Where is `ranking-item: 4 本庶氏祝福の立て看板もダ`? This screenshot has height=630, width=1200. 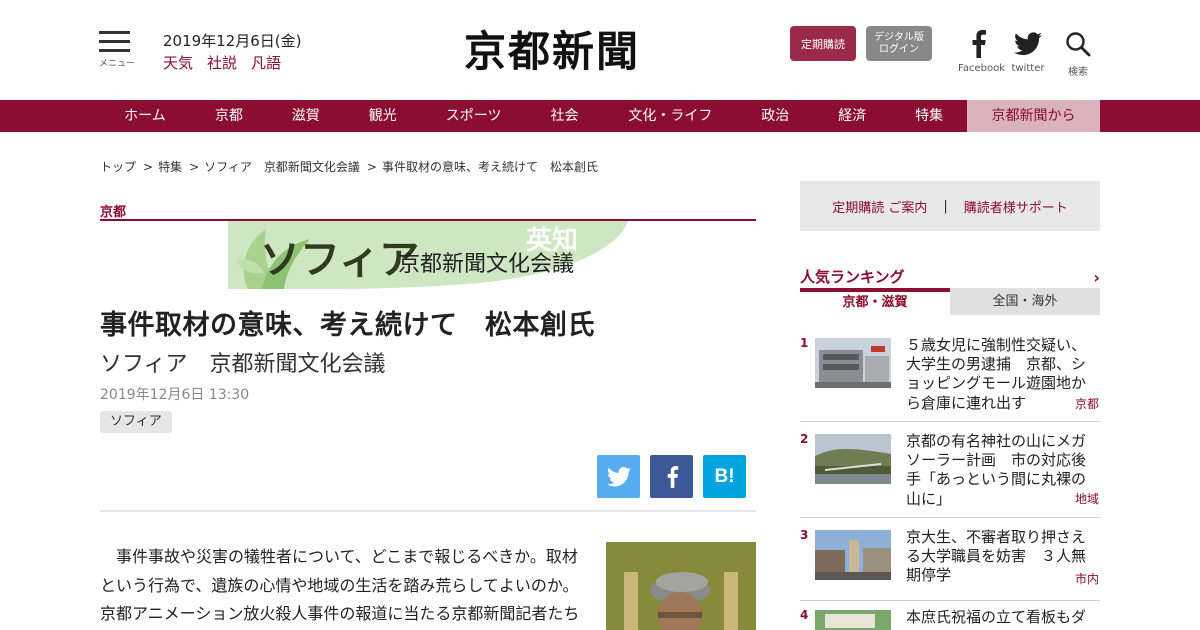
ranking-item: 4 本庶氏祝福の立て看板もダ is located at coordinates (950, 619).